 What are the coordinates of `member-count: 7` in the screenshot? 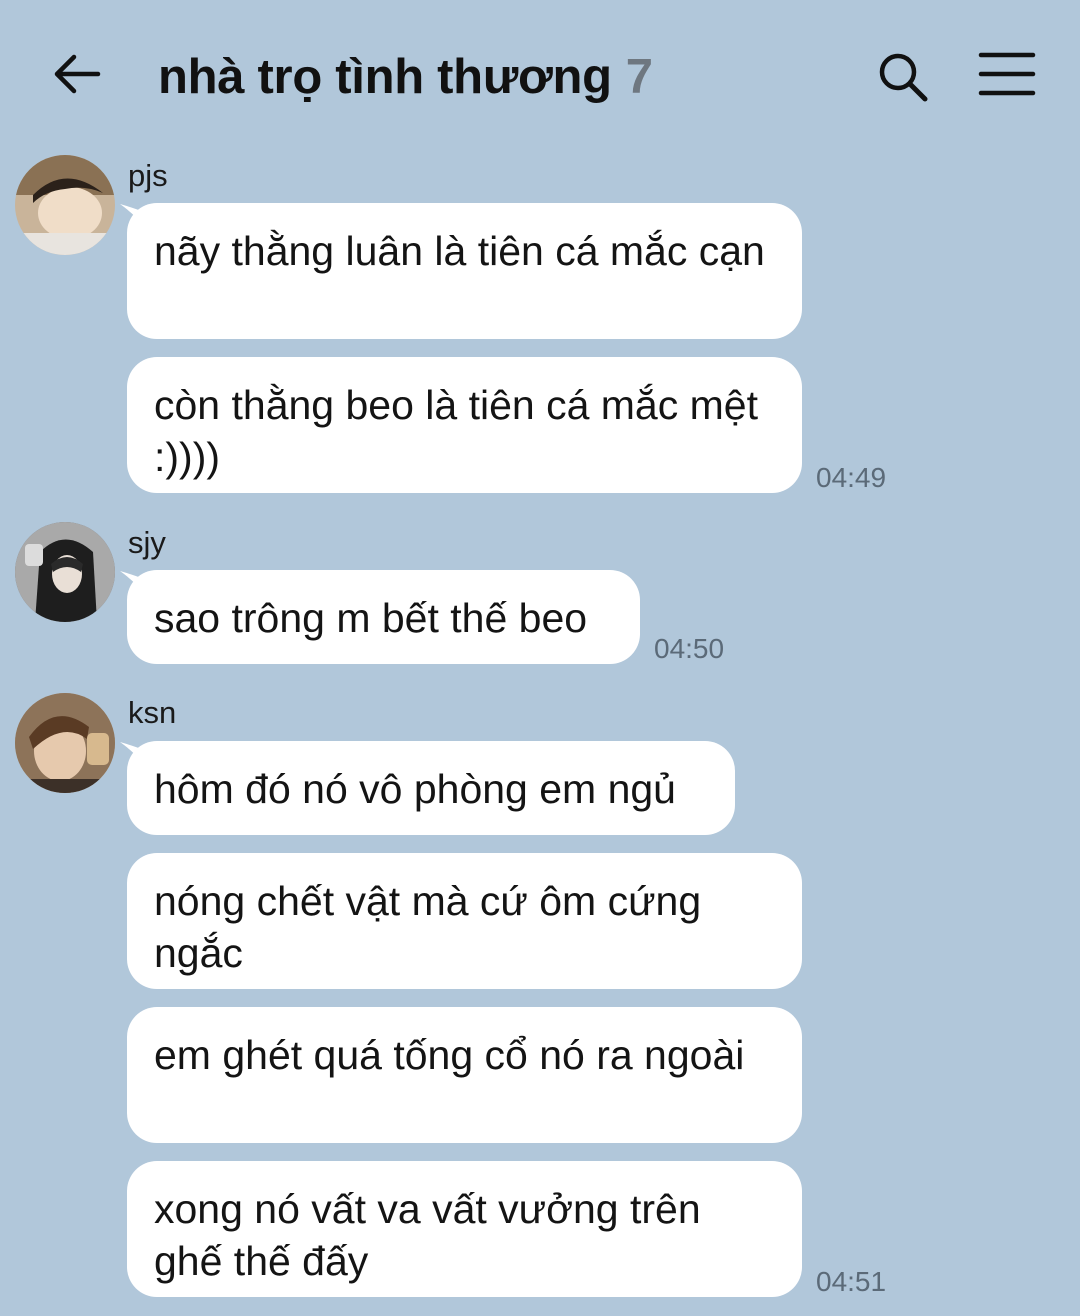 It's located at (639, 77).